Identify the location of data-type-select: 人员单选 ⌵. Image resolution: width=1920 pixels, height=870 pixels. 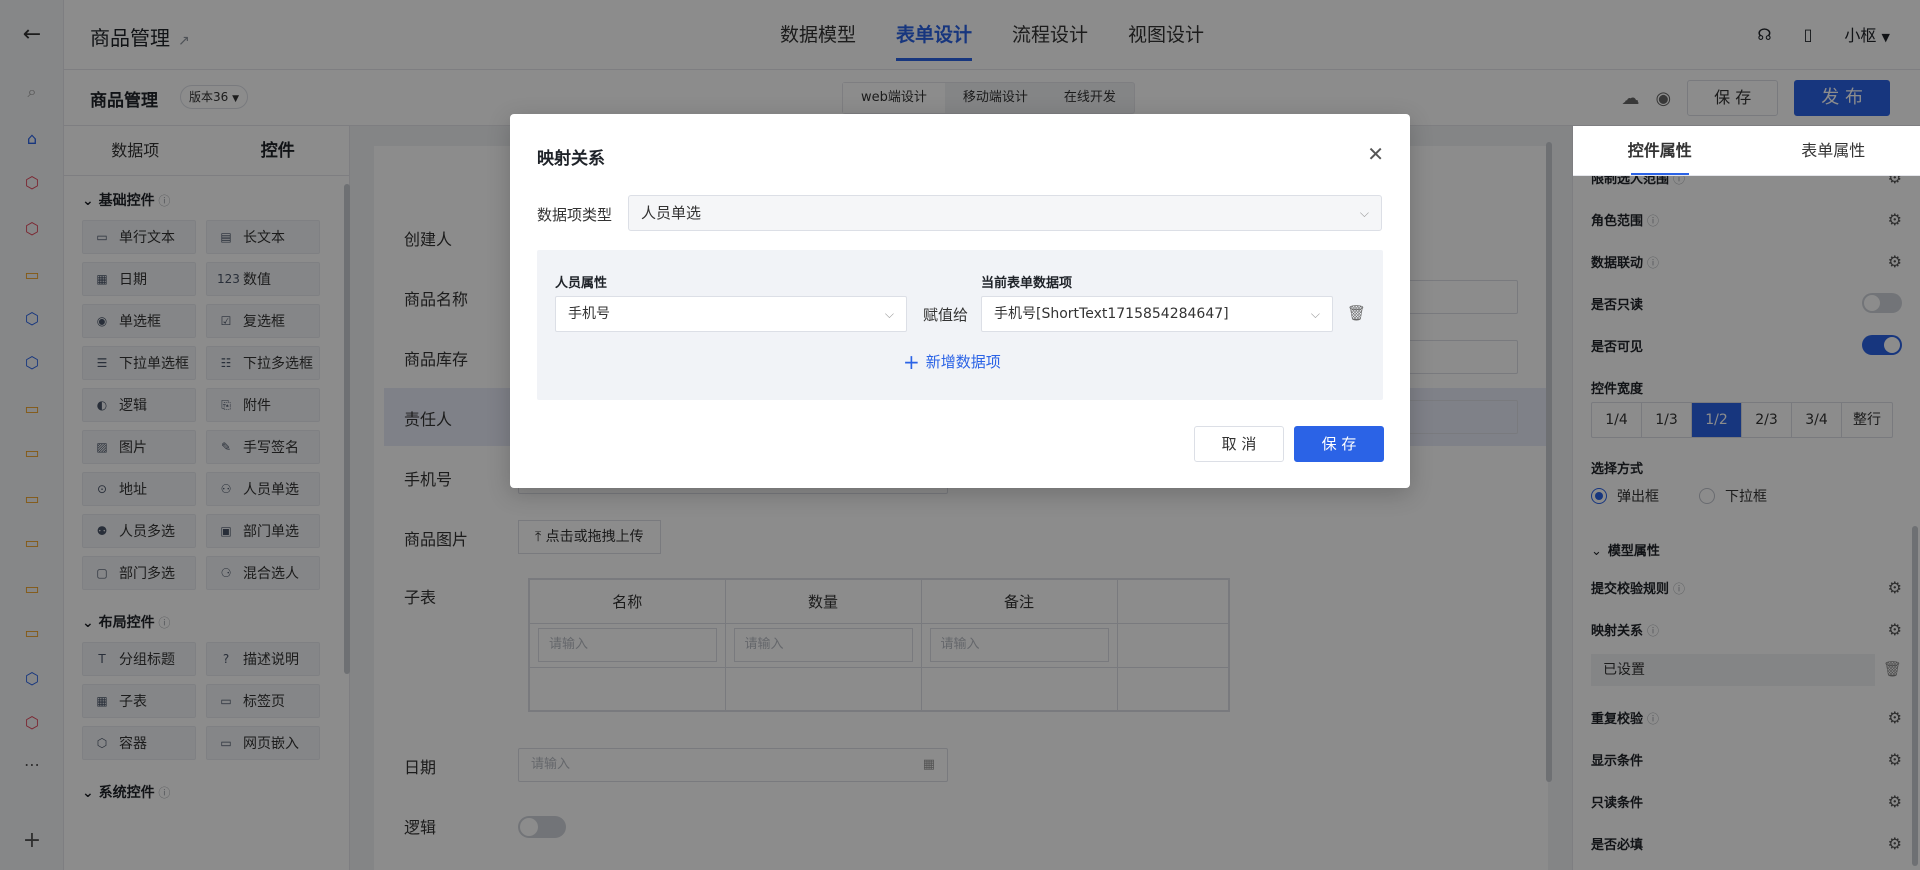
(1005, 213).